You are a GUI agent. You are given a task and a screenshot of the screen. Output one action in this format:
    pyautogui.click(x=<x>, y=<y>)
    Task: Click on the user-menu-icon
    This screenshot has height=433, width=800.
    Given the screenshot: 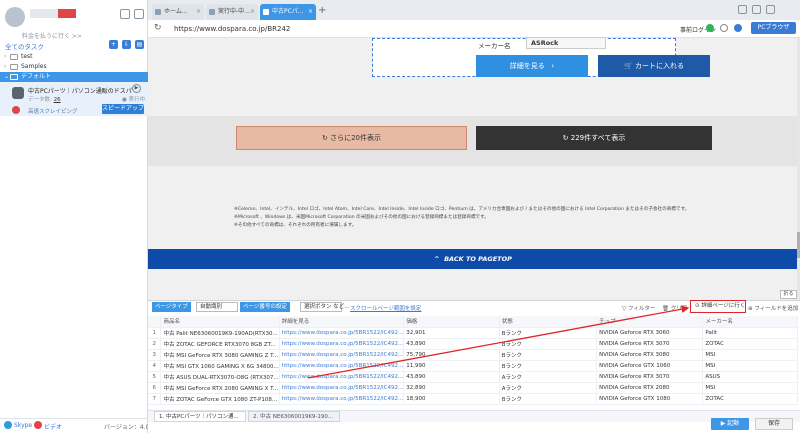 What is the action you would take?
    pyautogui.click(x=139, y=14)
    